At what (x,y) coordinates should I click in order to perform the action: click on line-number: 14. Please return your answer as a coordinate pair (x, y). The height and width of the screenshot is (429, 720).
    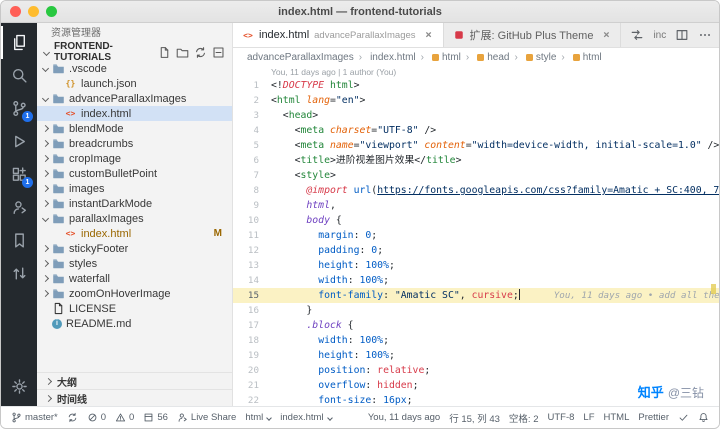
    Looking at the image, I should click on (253, 280).